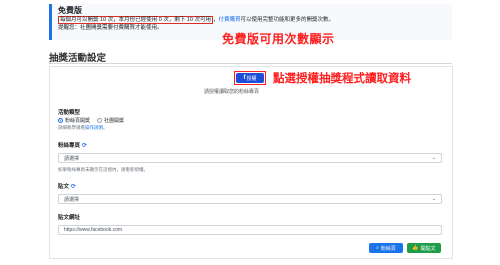 This screenshot has height=265, width=500. I want to click on quota-text: 每個月可以開獎 10 次，本月份已經使用 0 次，剩下 10 次可用, so click(135, 20).